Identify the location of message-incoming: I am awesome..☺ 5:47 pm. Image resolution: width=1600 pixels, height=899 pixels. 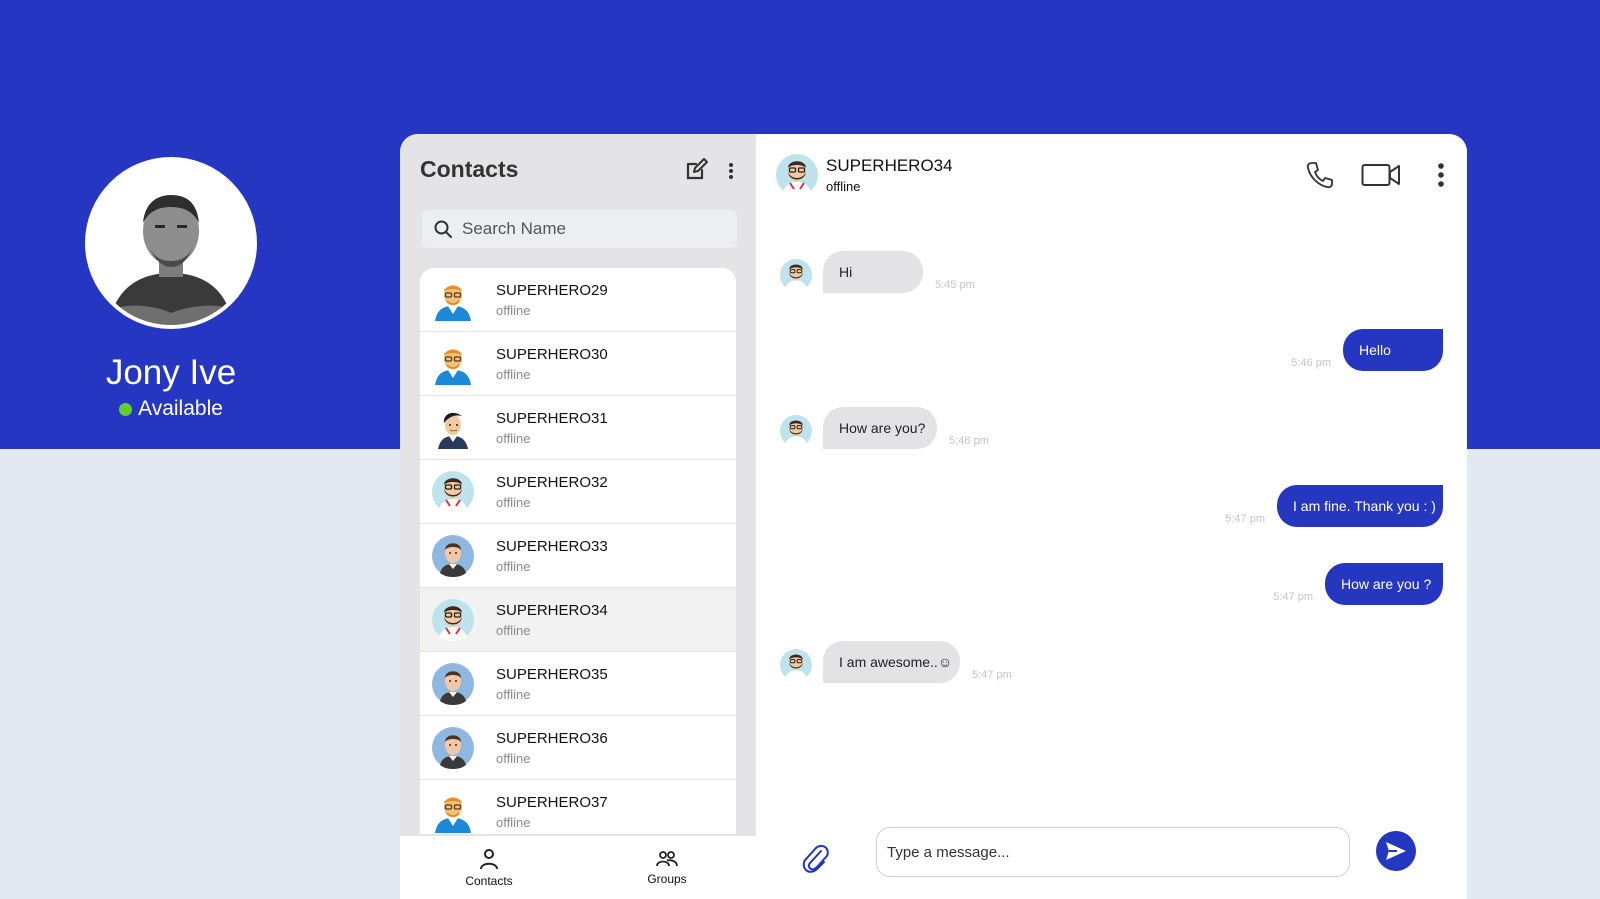
(980, 666).